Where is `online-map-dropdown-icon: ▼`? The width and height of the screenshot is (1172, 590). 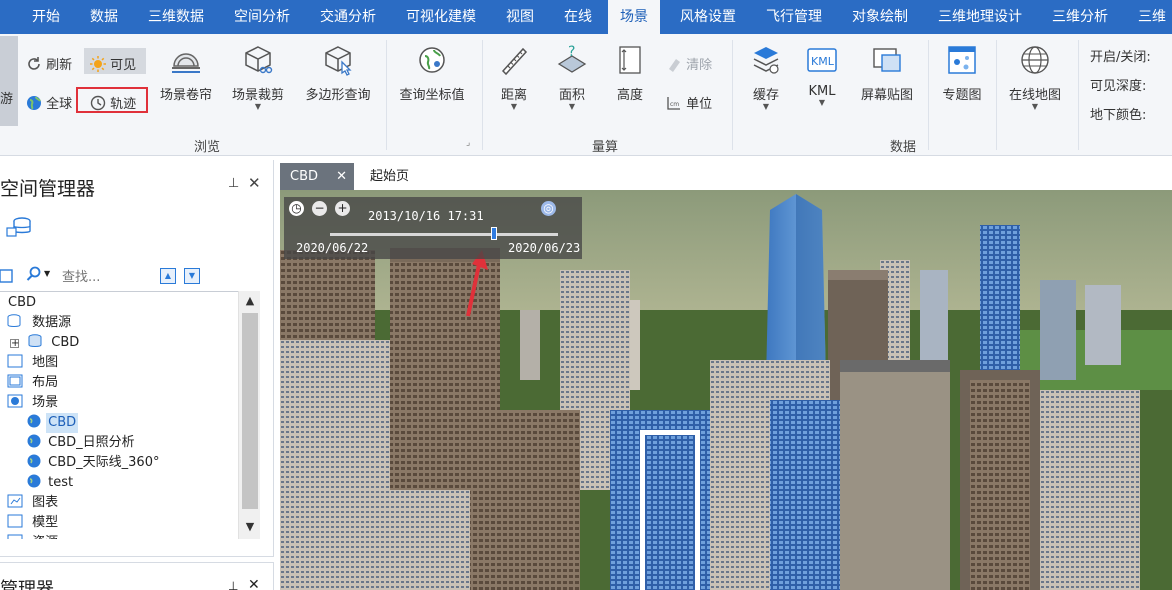
online-map-dropdown-icon: ▼ is located at coordinates (1035, 107).